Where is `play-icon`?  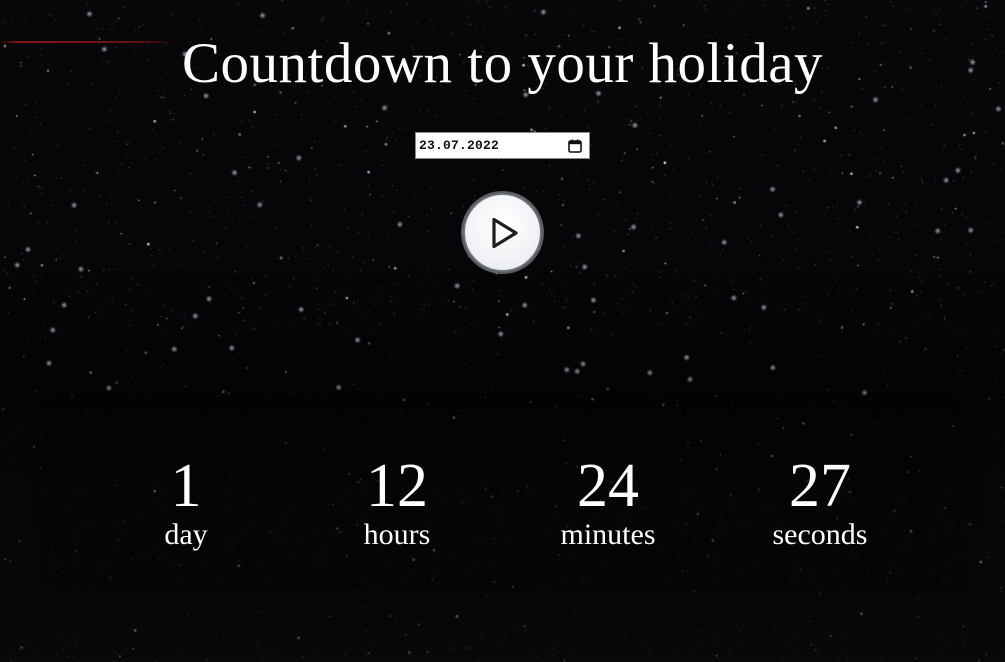 play-icon is located at coordinates (504, 232).